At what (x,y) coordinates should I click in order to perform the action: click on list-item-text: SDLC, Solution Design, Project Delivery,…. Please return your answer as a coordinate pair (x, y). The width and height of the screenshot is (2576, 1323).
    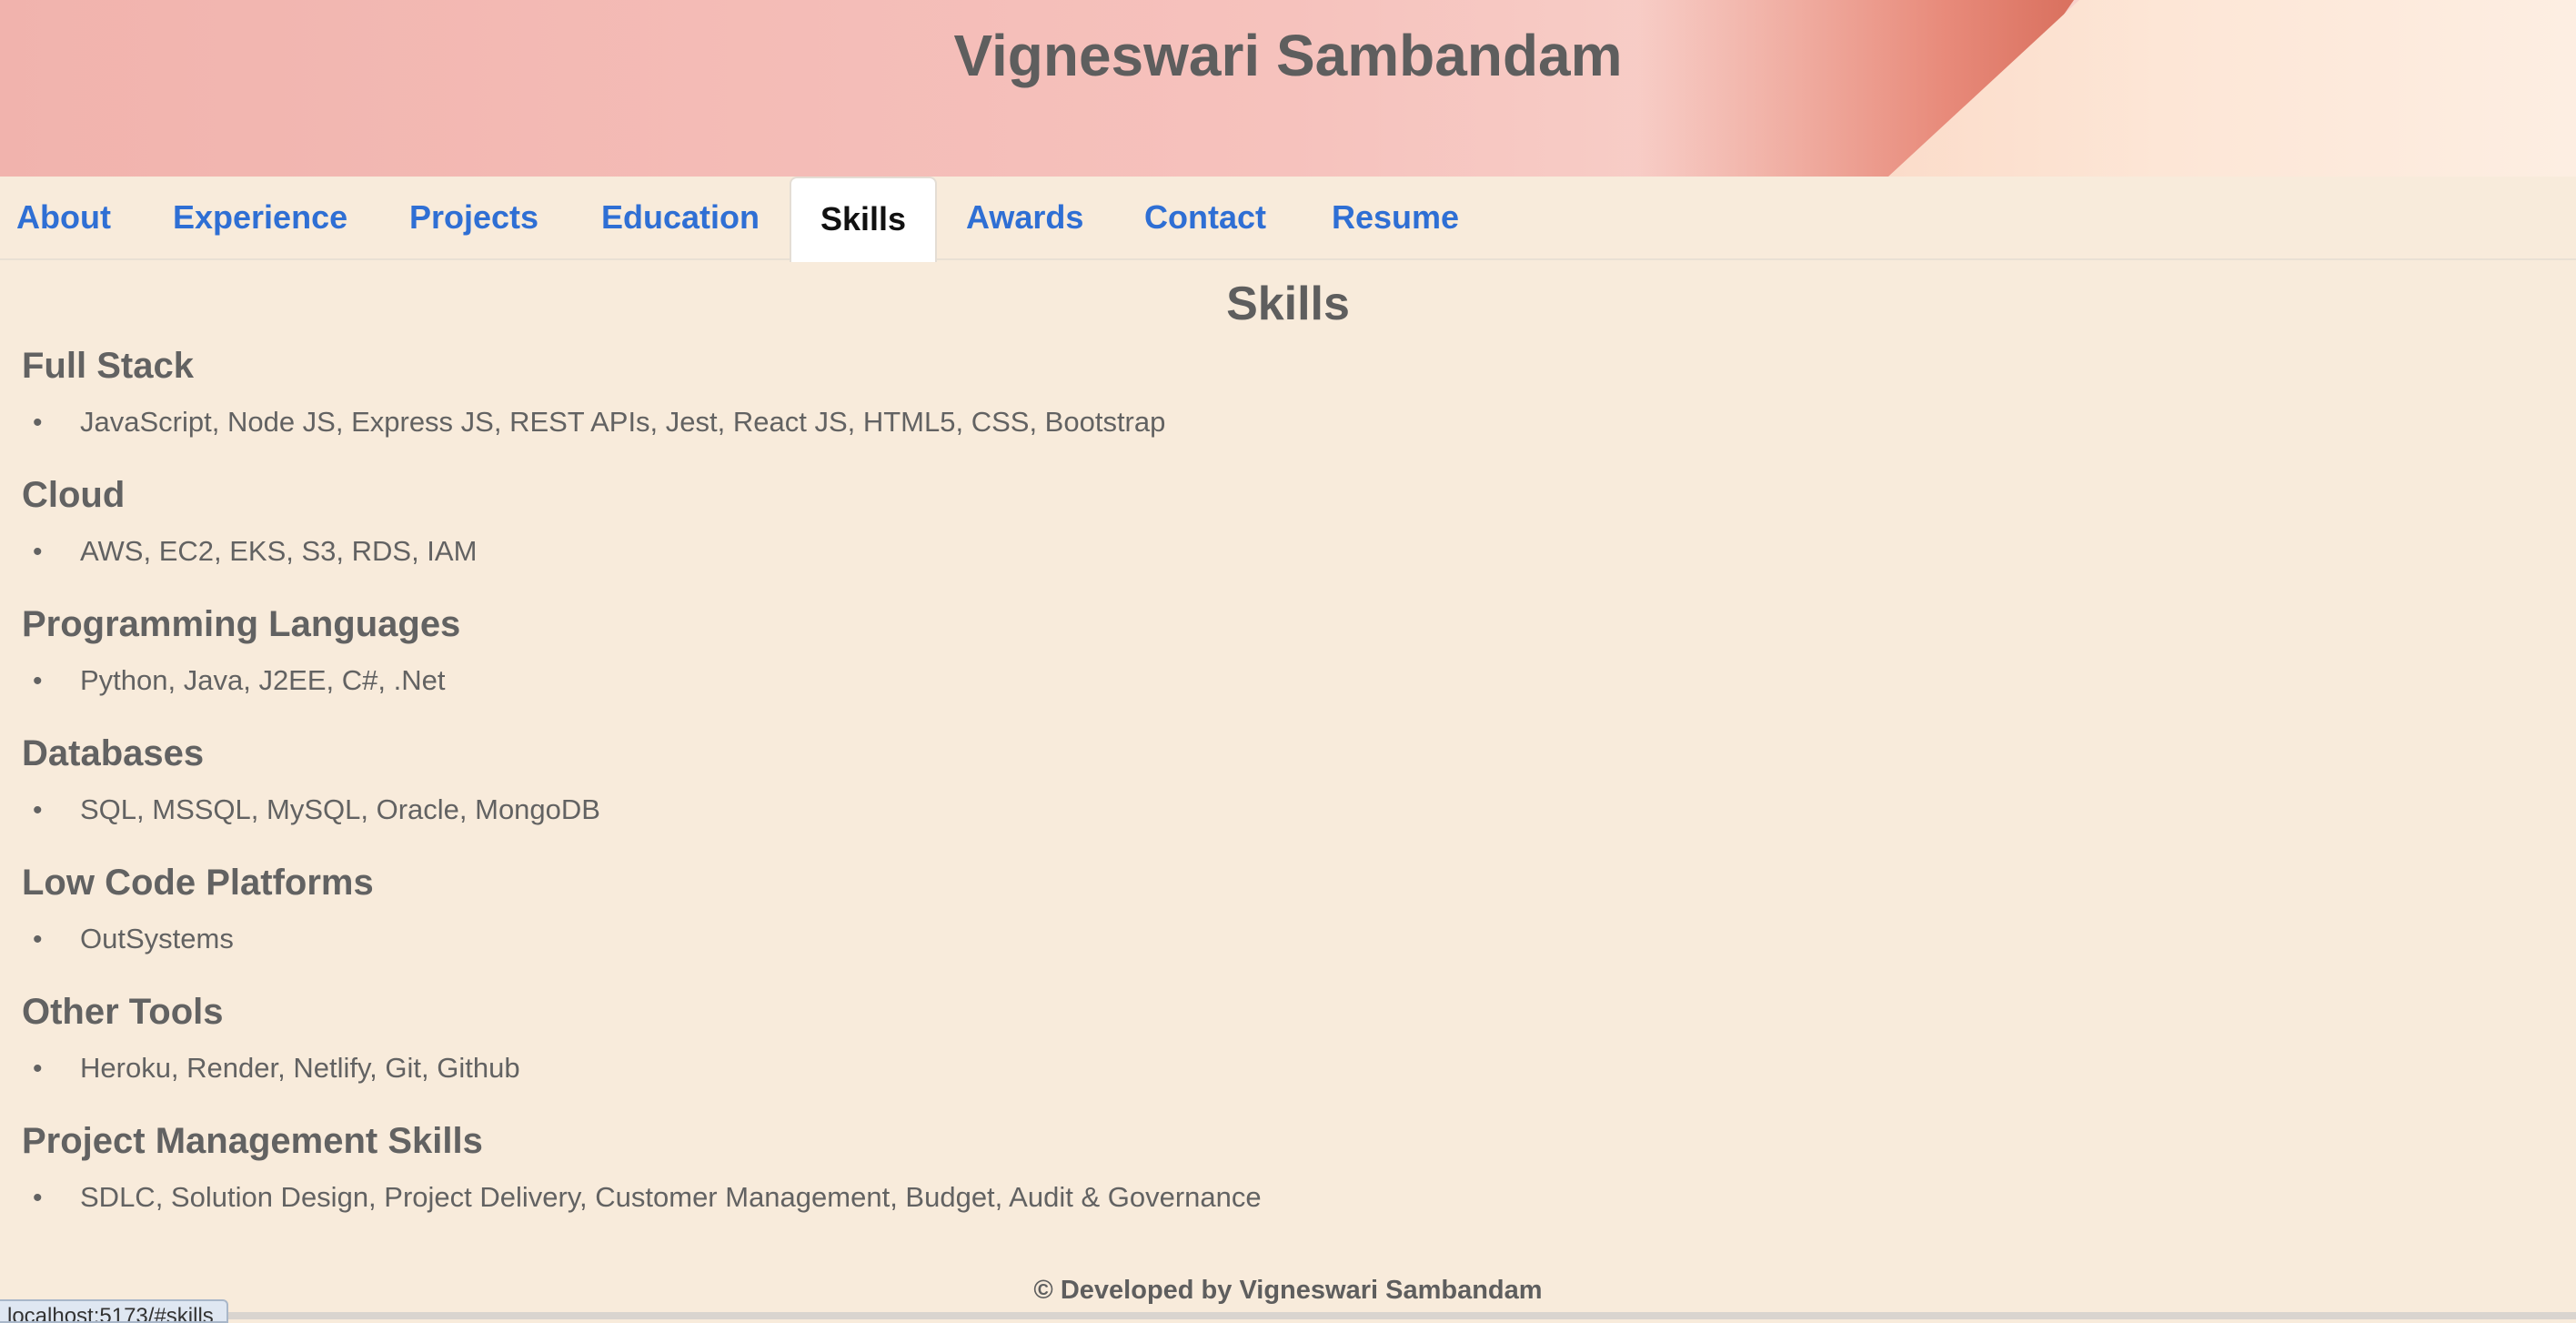
    Looking at the image, I should click on (671, 1197).